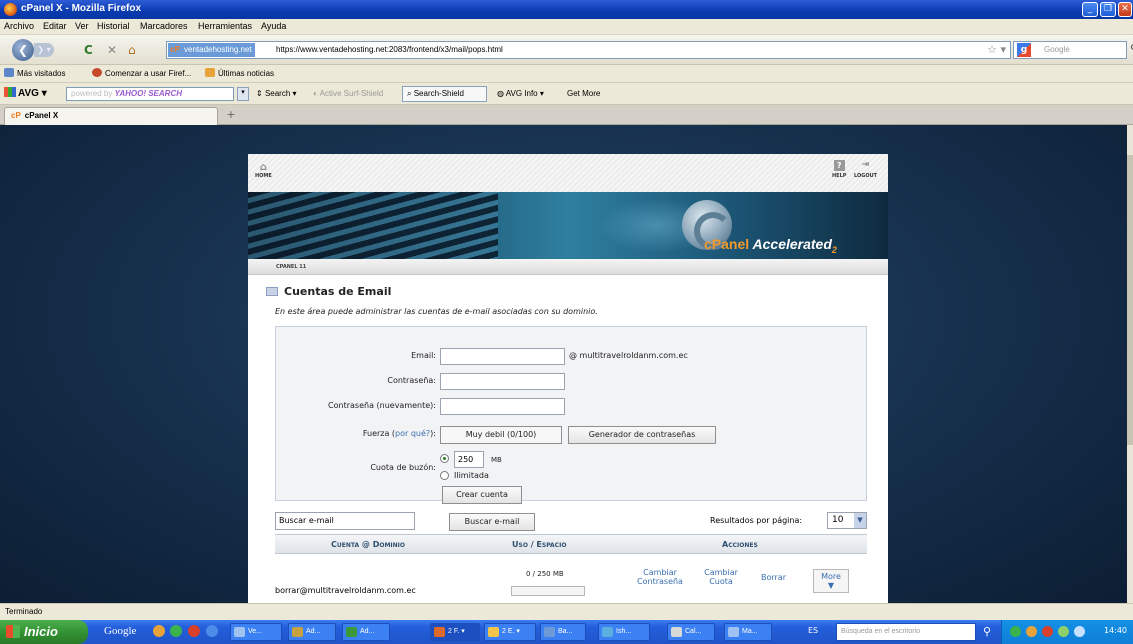  Describe the element at coordinates (444, 458) in the screenshot. I see `quota-limited-radio` at that location.